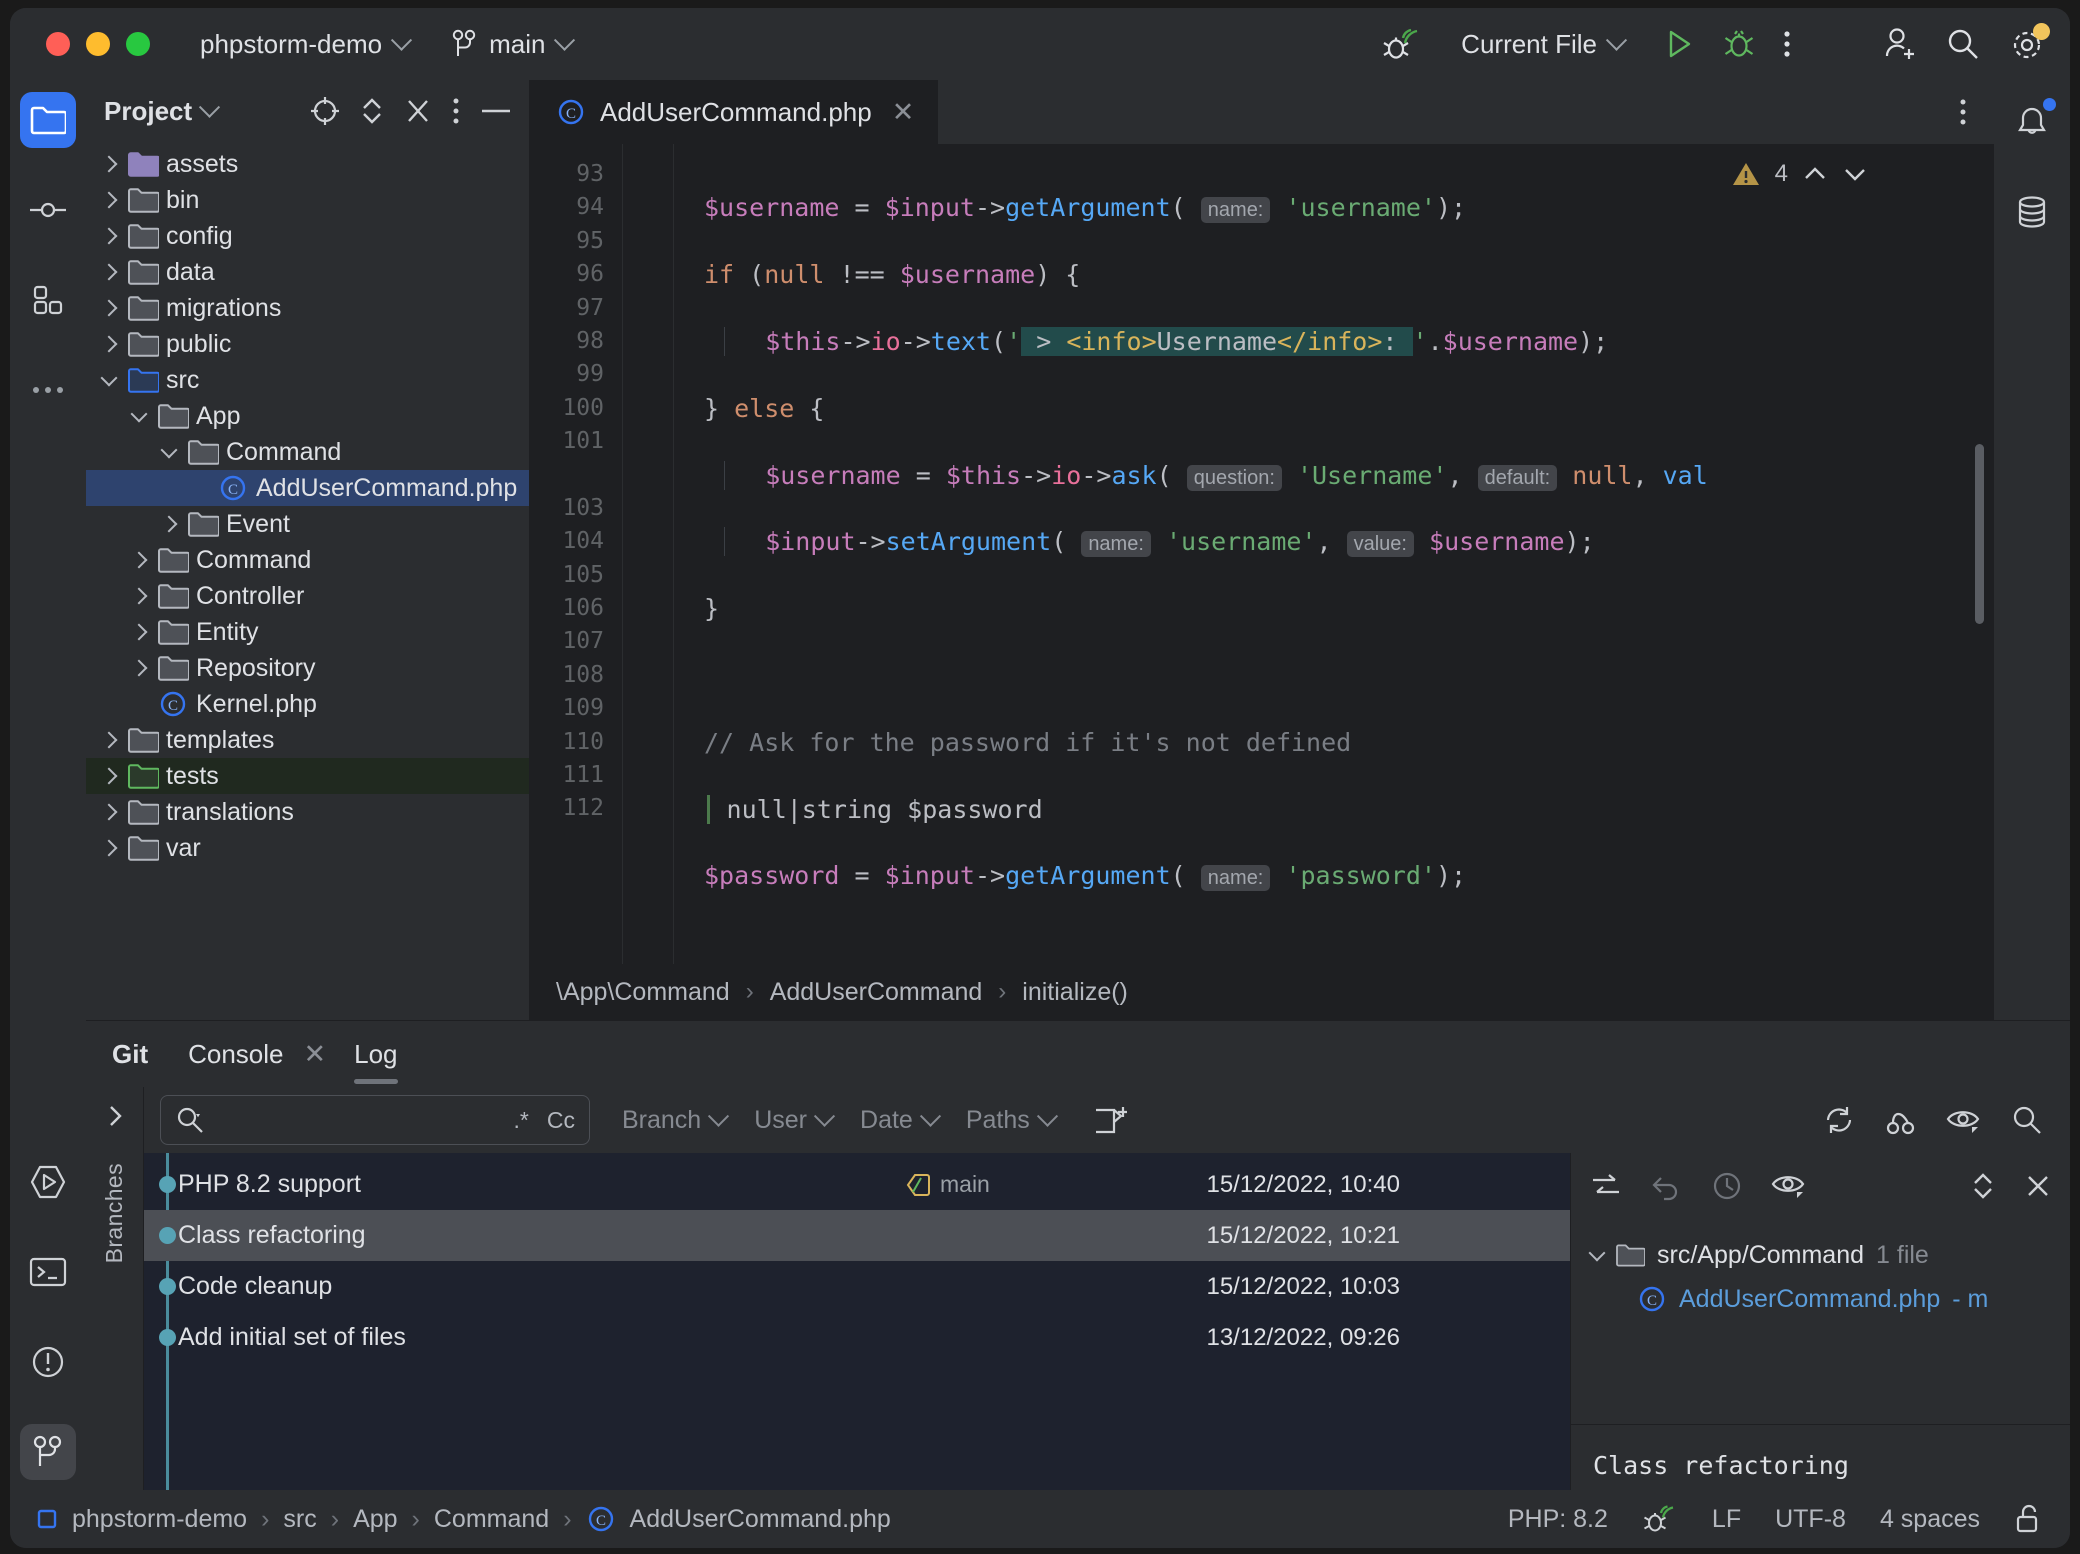 This screenshot has width=2080, height=1554. Describe the element at coordinates (1010, 1120) in the screenshot. I see `filter-paths: Paths` at that location.